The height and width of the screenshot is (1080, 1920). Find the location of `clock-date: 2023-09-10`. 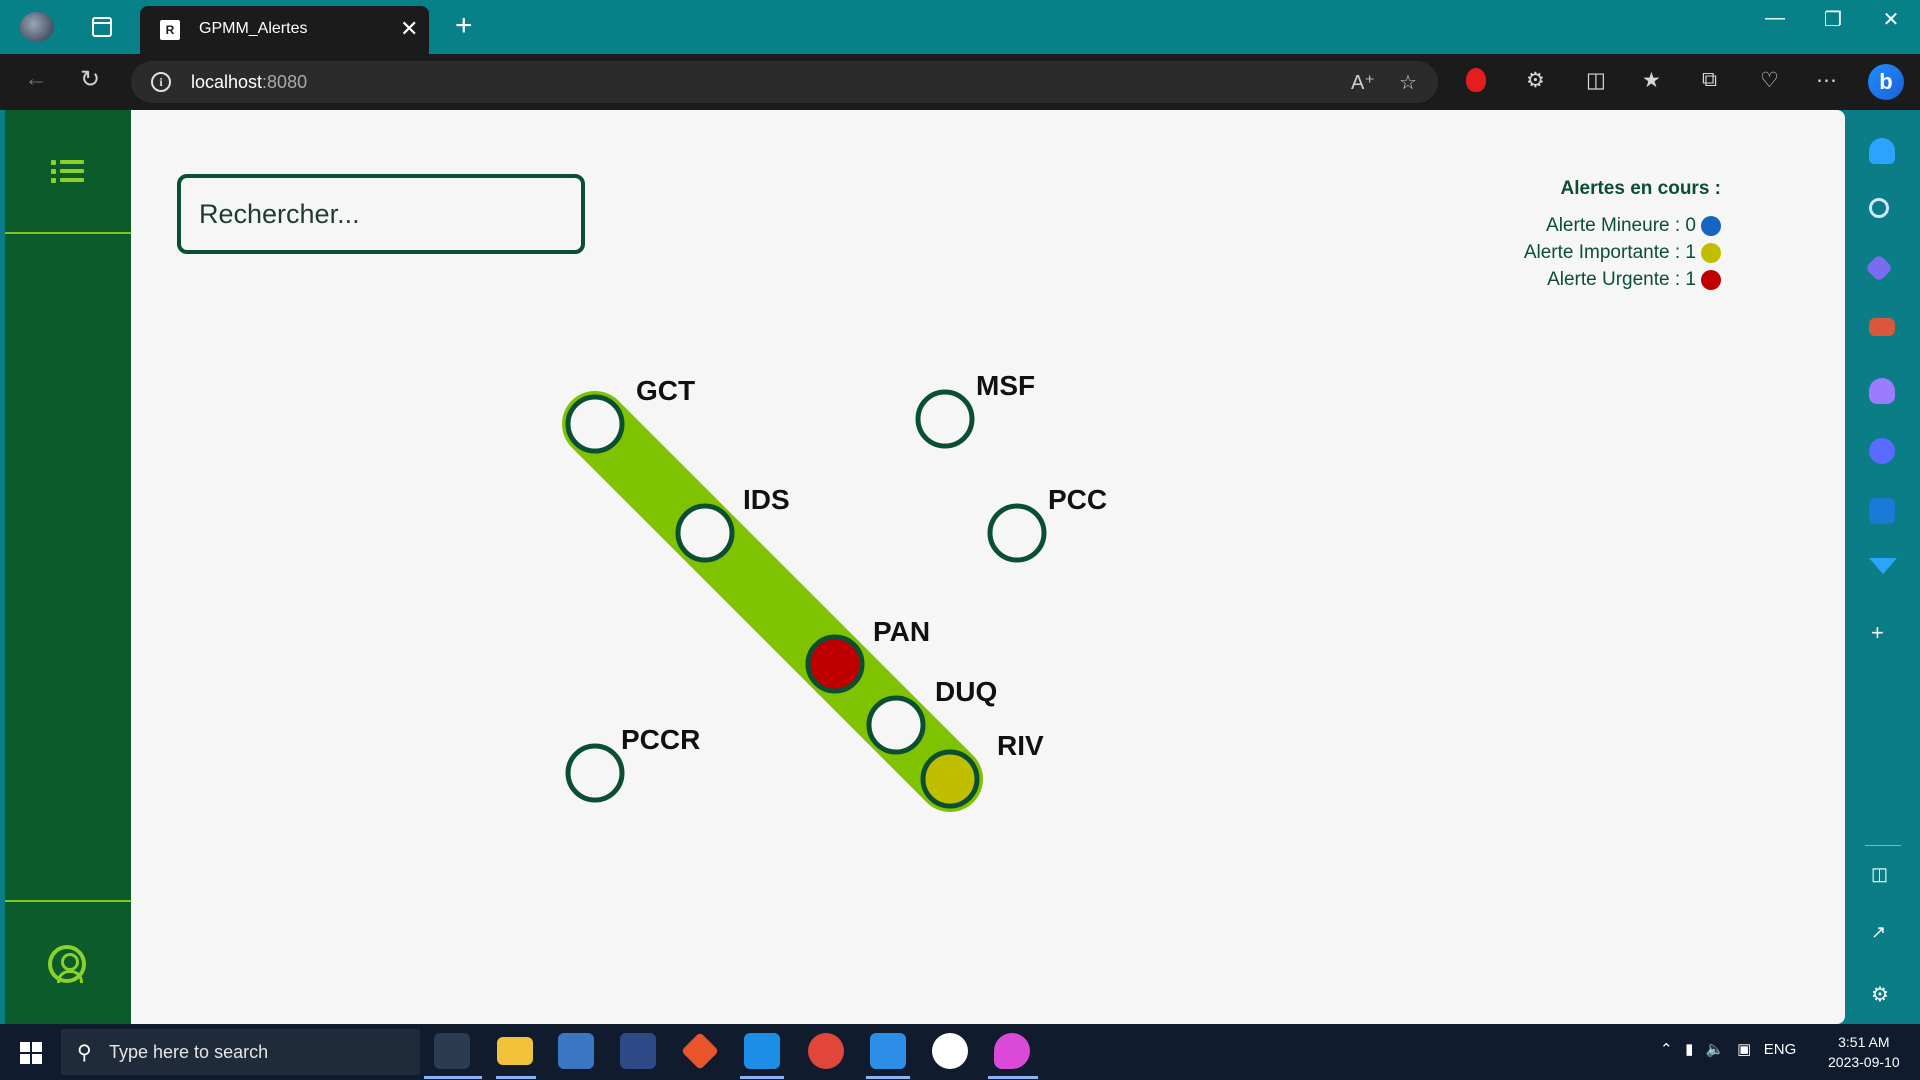

clock-date: 2023-09-10 is located at coordinates (1864, 1062).